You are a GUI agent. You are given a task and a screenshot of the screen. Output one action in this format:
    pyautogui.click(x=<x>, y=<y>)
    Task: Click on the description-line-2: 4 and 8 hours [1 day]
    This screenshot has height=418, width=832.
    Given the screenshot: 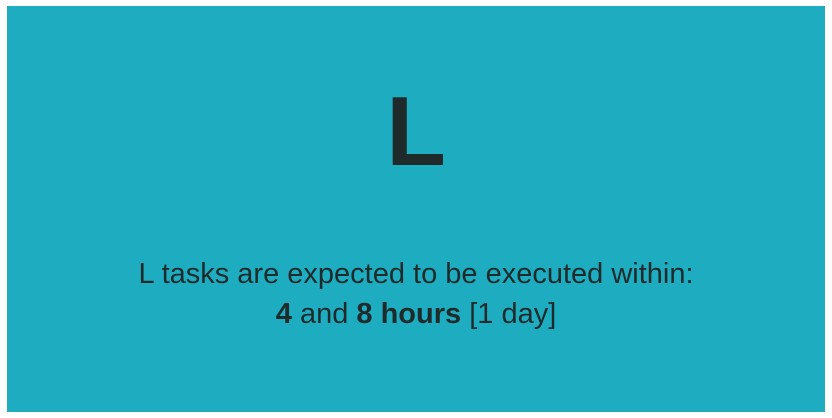 What is the action you would take?
    pyautogui.click(x=416, y=314)
    